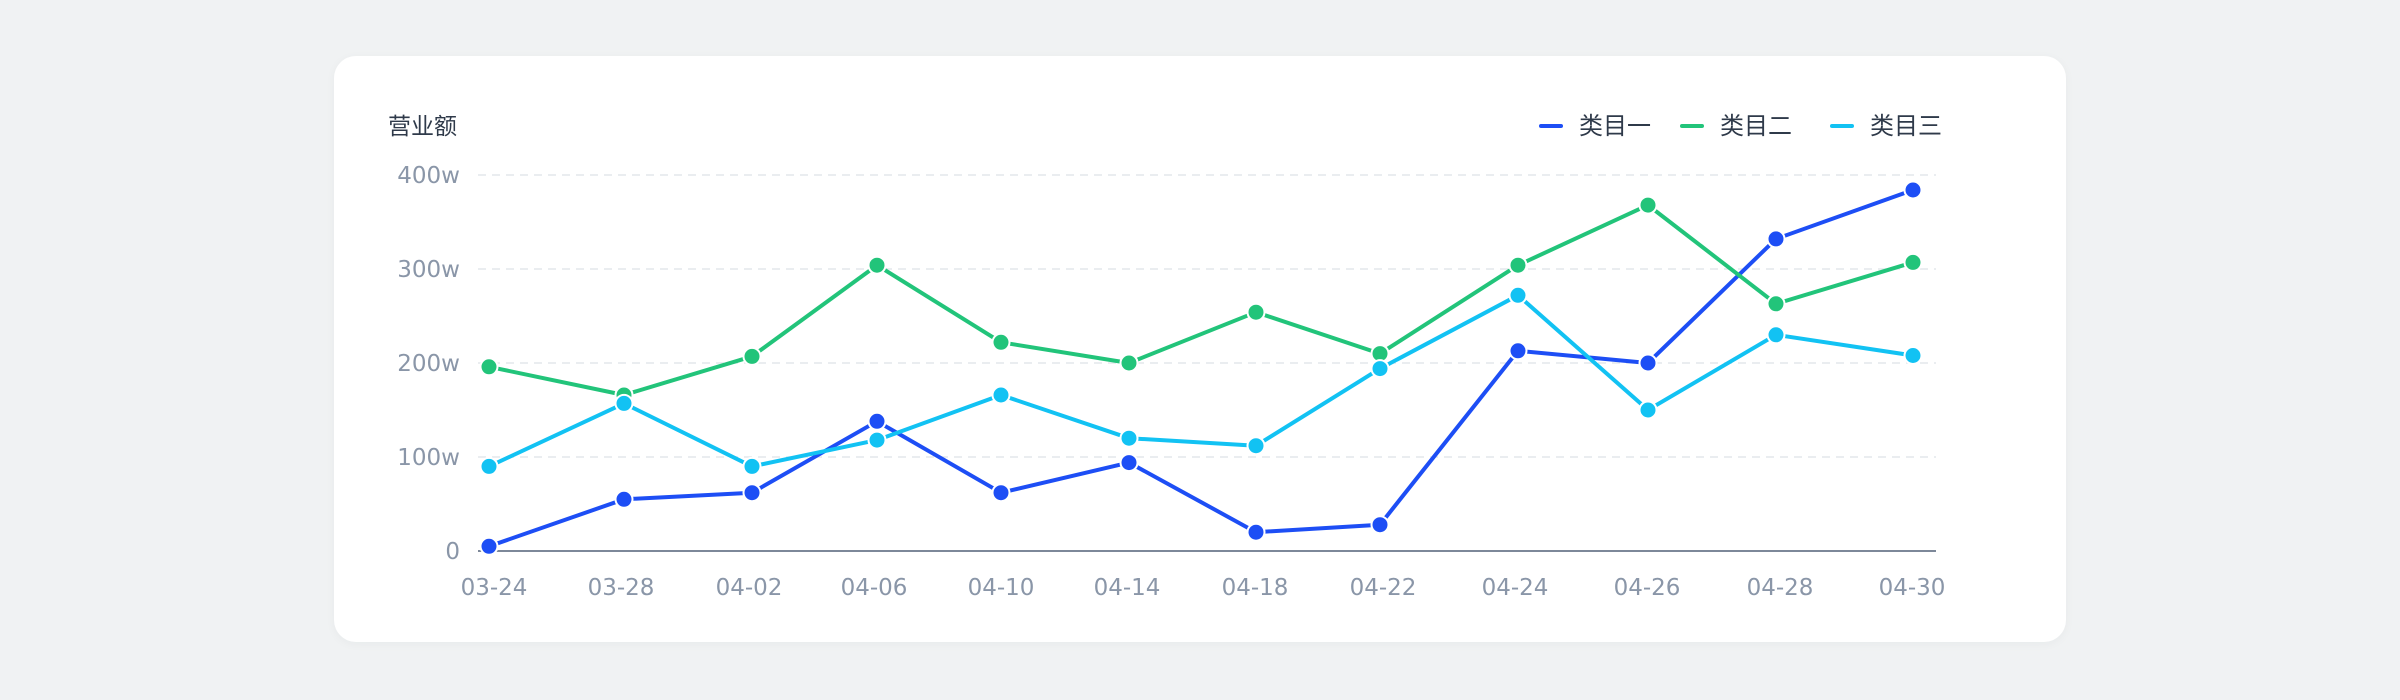 The image size is (2400, 700). Describe the element at coordinates (452, 552) in the screenshot. I see `y-tick-label: 0` at that location.